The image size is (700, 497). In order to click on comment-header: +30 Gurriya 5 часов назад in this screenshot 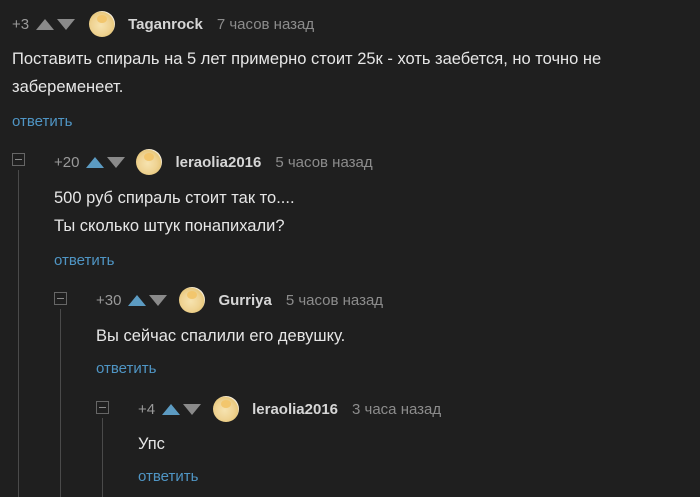, I will do `click(240, 300)`.